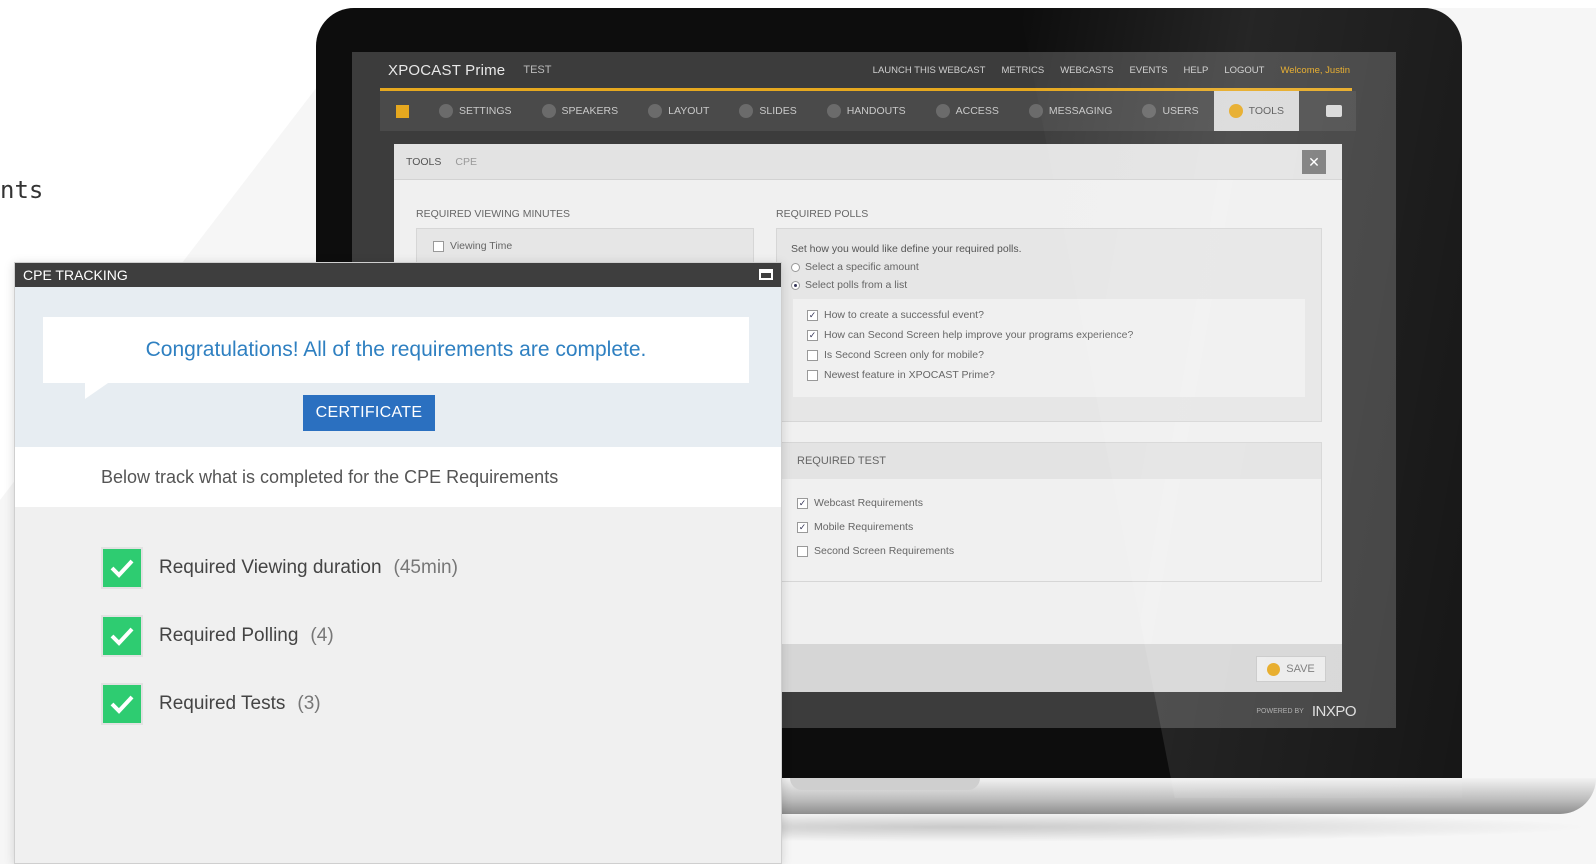 This screenshot has width=1596, height=864. I want to click on logout-link: LOGOUT, so click(1244, 70).